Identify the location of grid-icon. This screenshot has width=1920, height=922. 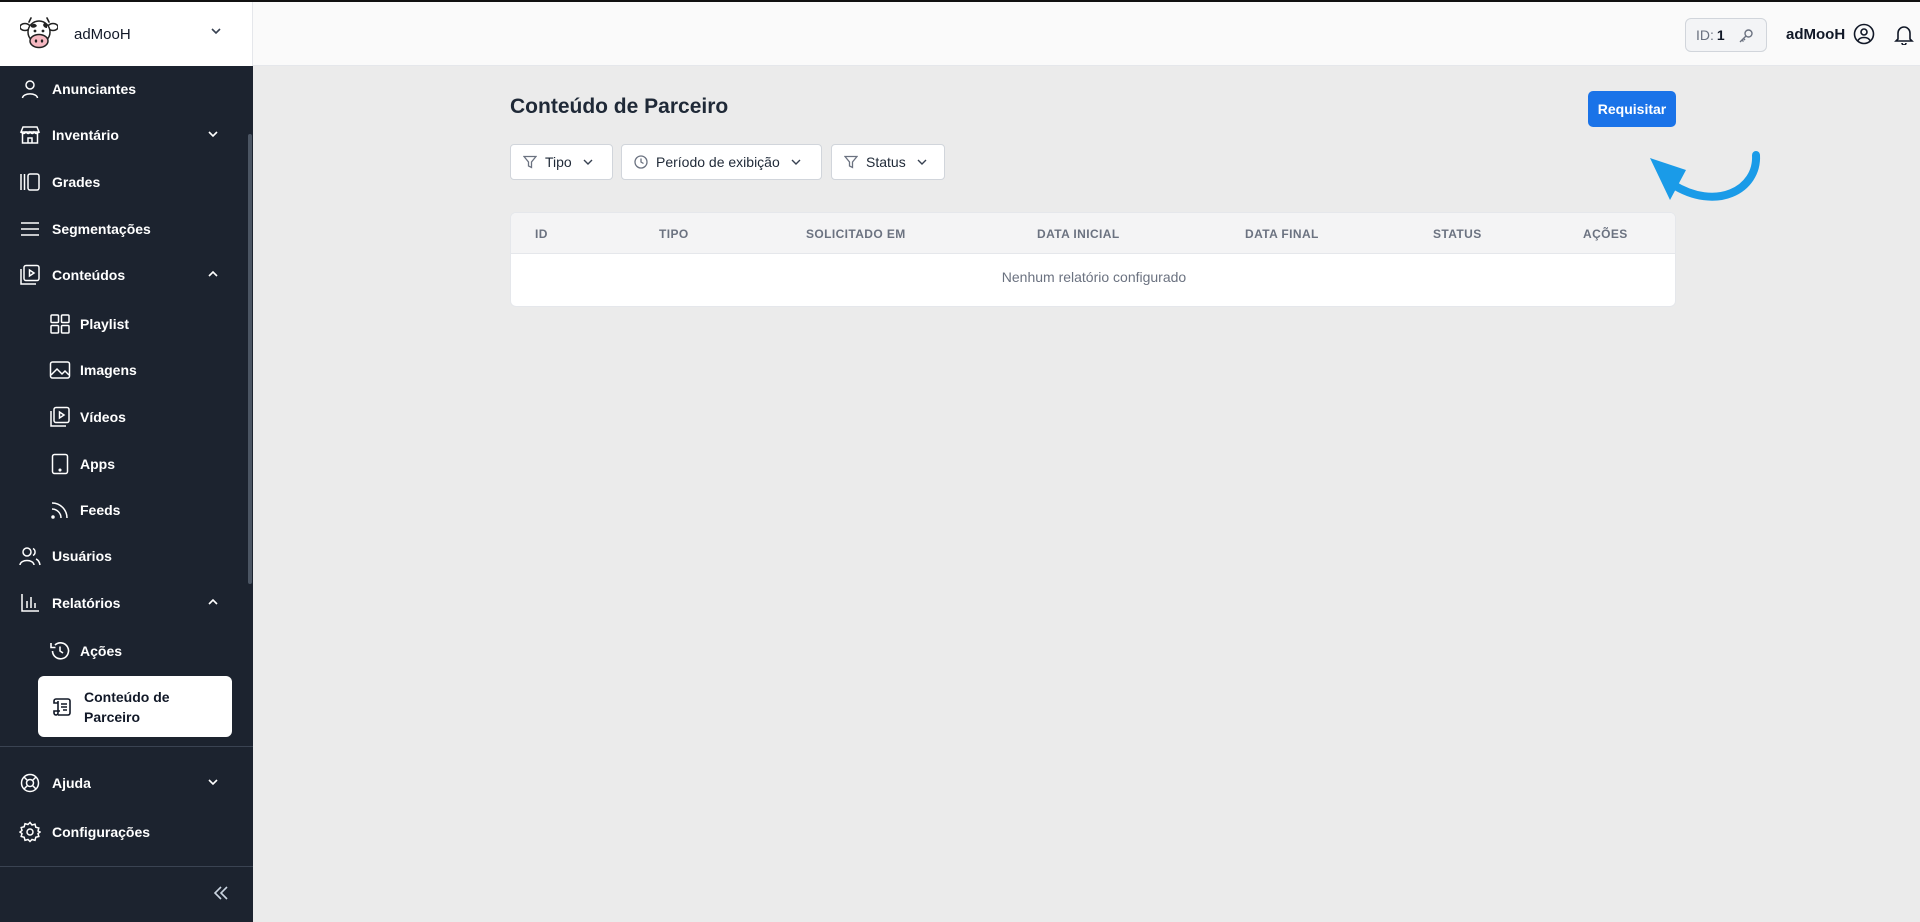
(60, 324).